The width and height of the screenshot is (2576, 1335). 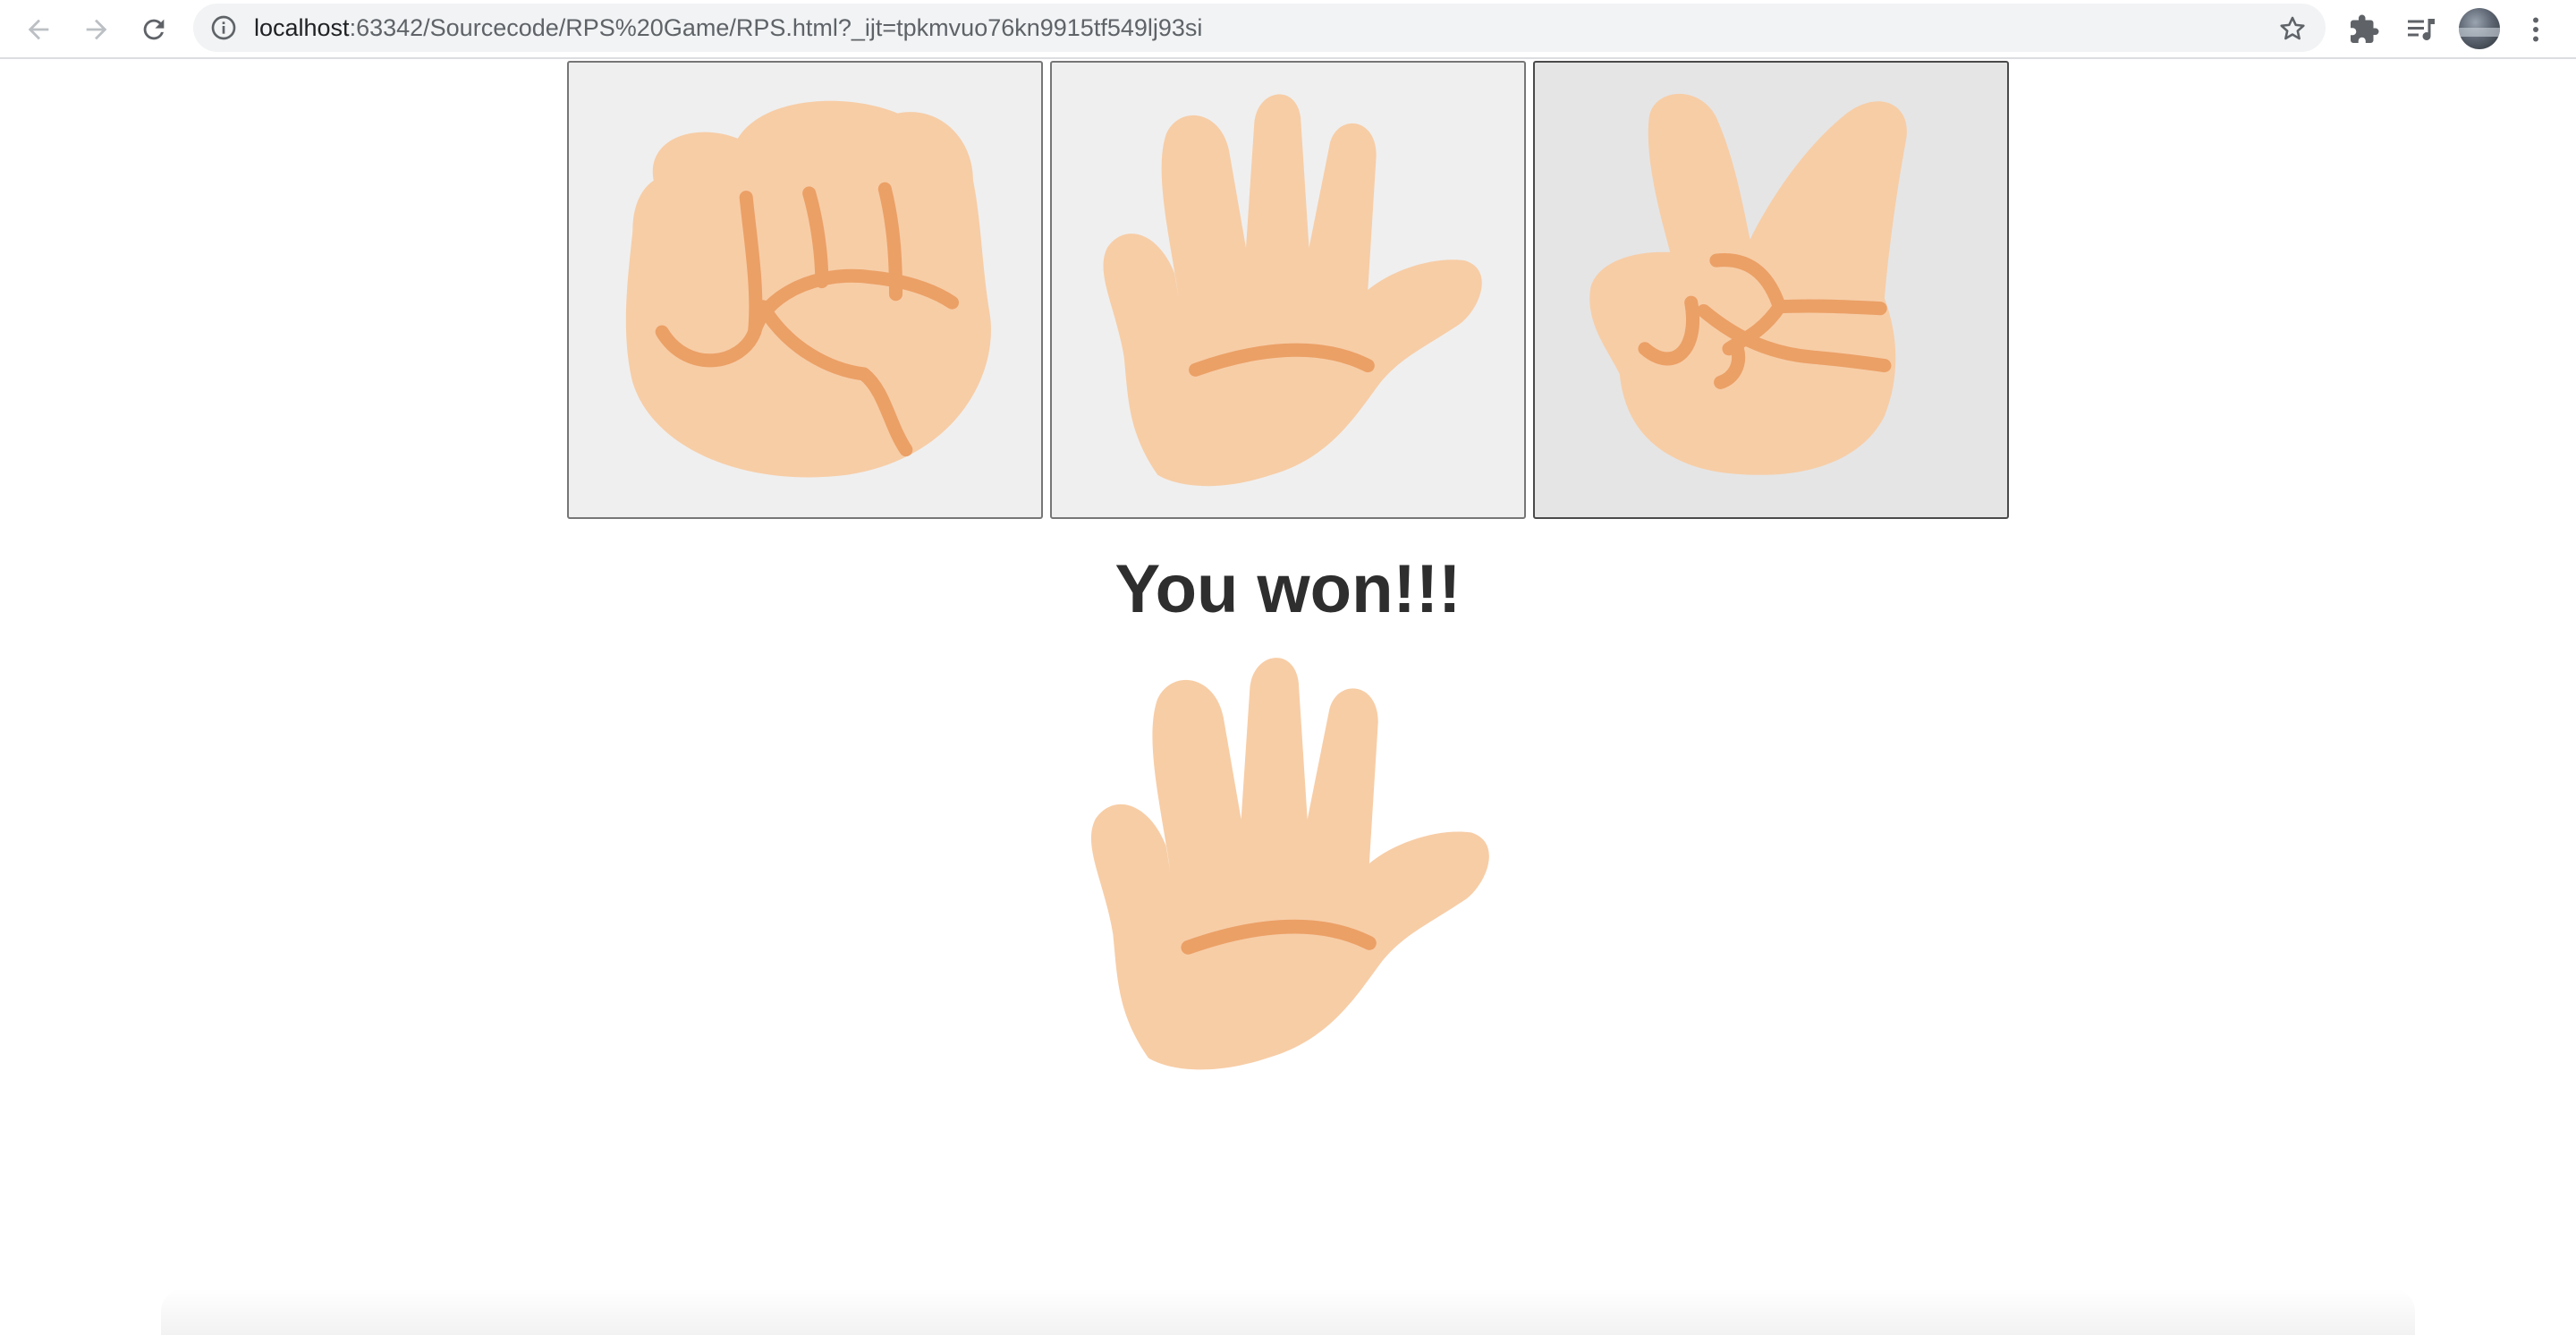 I want to click on scissors-button, so click(x=1771, y=290).